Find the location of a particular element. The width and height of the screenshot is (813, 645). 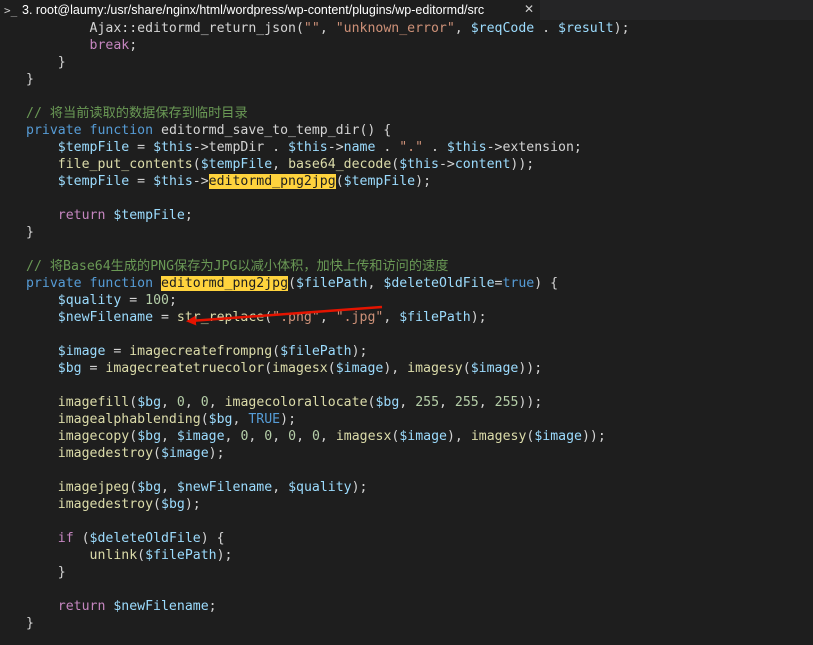

code-token: TRUE is located at coordinates (264, 419).